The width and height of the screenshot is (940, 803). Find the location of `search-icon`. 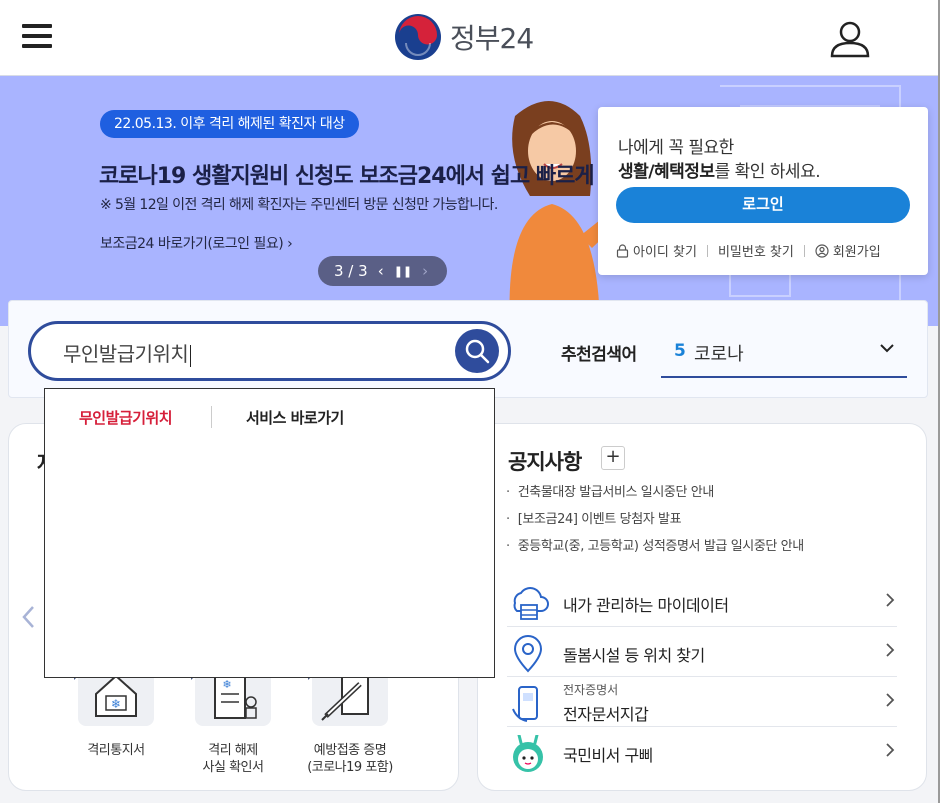

search-icon is located at coordinates (477, 351).